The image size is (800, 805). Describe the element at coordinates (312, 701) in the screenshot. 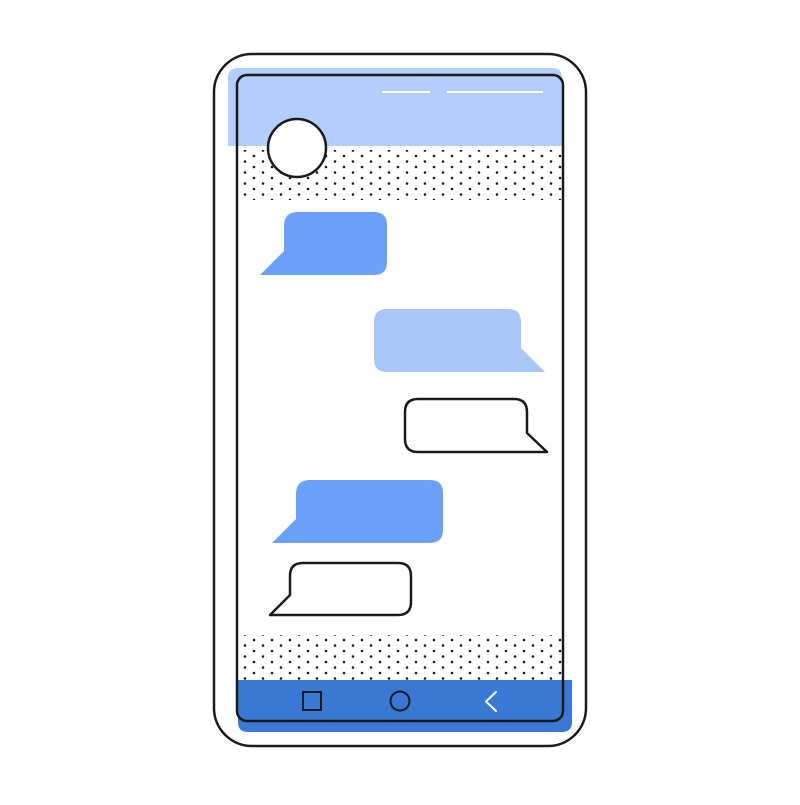

I see `recent-apps-button` at that location.